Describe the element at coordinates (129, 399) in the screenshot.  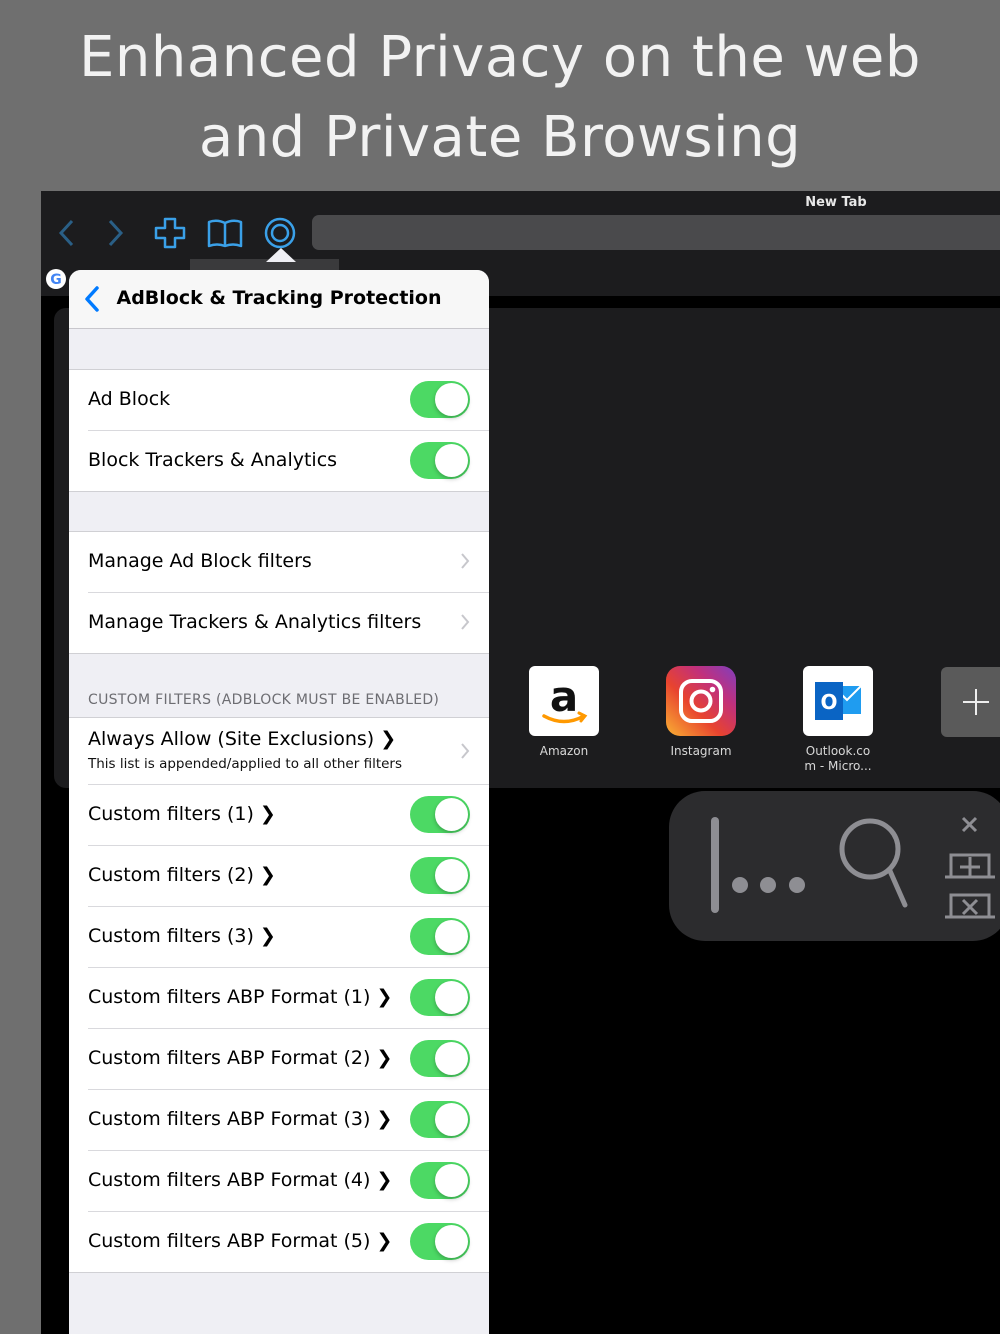
I see `row-label: Ad Block` at that location.